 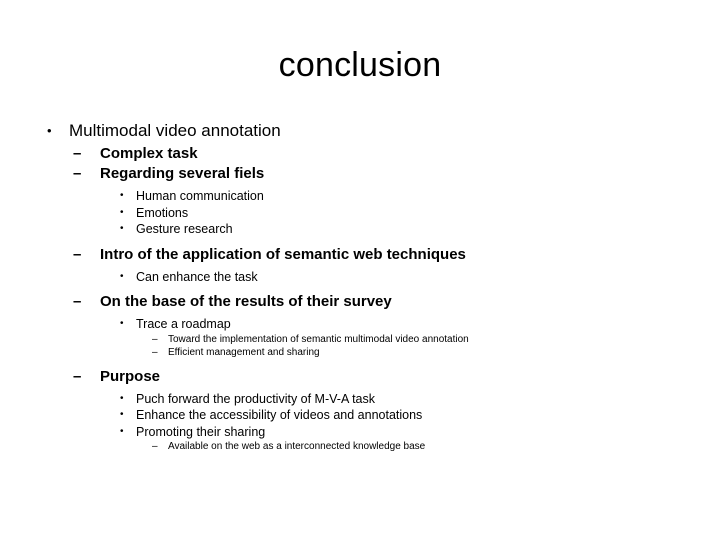 What do you see at coordinates (360, 154) in the screenshot?
I see `outline-item-level-2: – Complex task` at bounding box center [360, 154].